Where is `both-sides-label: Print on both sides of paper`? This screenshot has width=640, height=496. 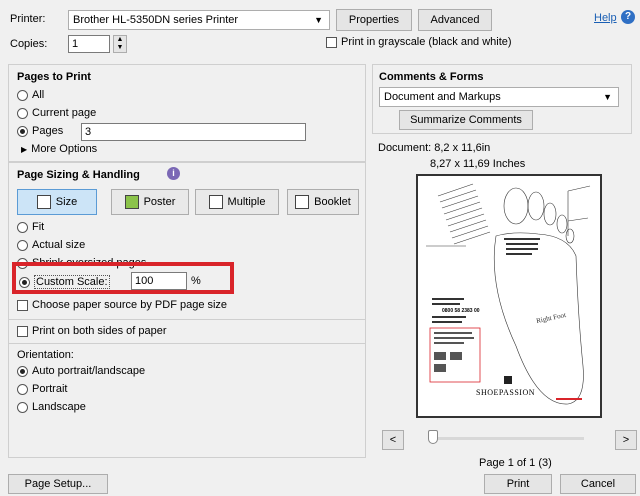
both-sides-label: Print on both sides of paper is located at coordinates (99, 331).